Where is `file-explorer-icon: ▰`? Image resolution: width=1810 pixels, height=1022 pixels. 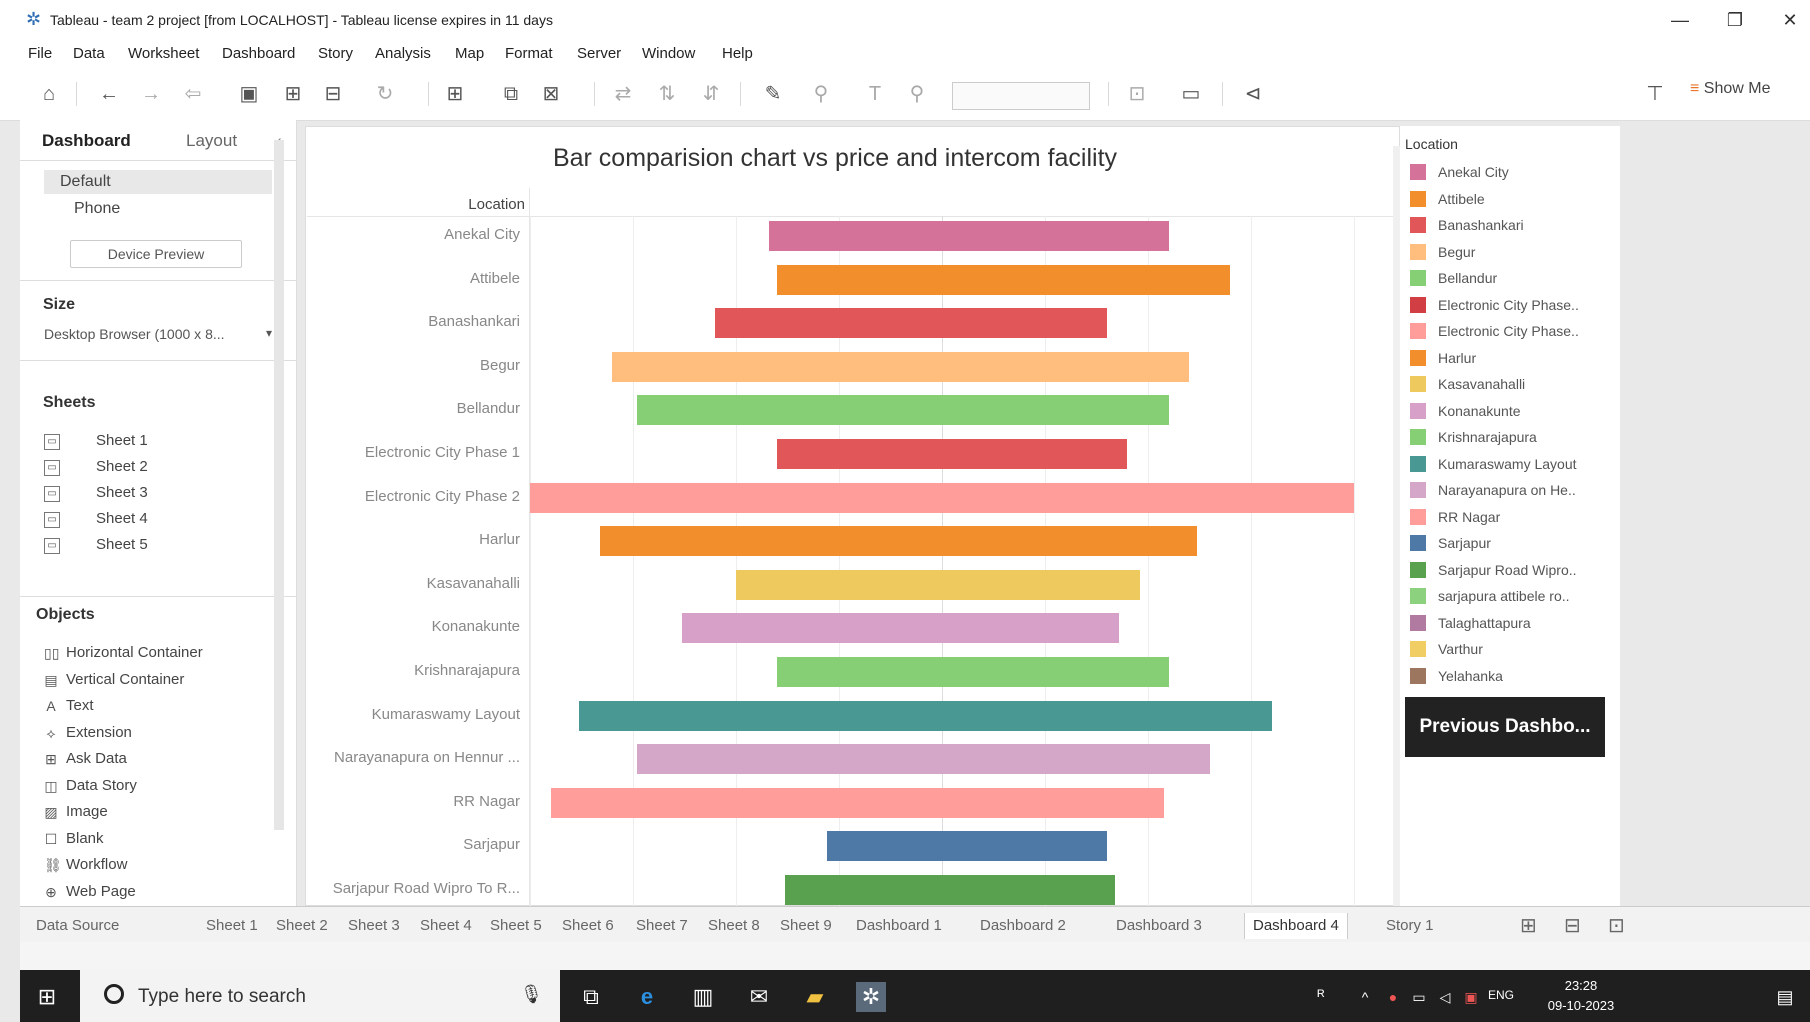
file-explorer-icon: ▰ is located at coordinates (815, 997).